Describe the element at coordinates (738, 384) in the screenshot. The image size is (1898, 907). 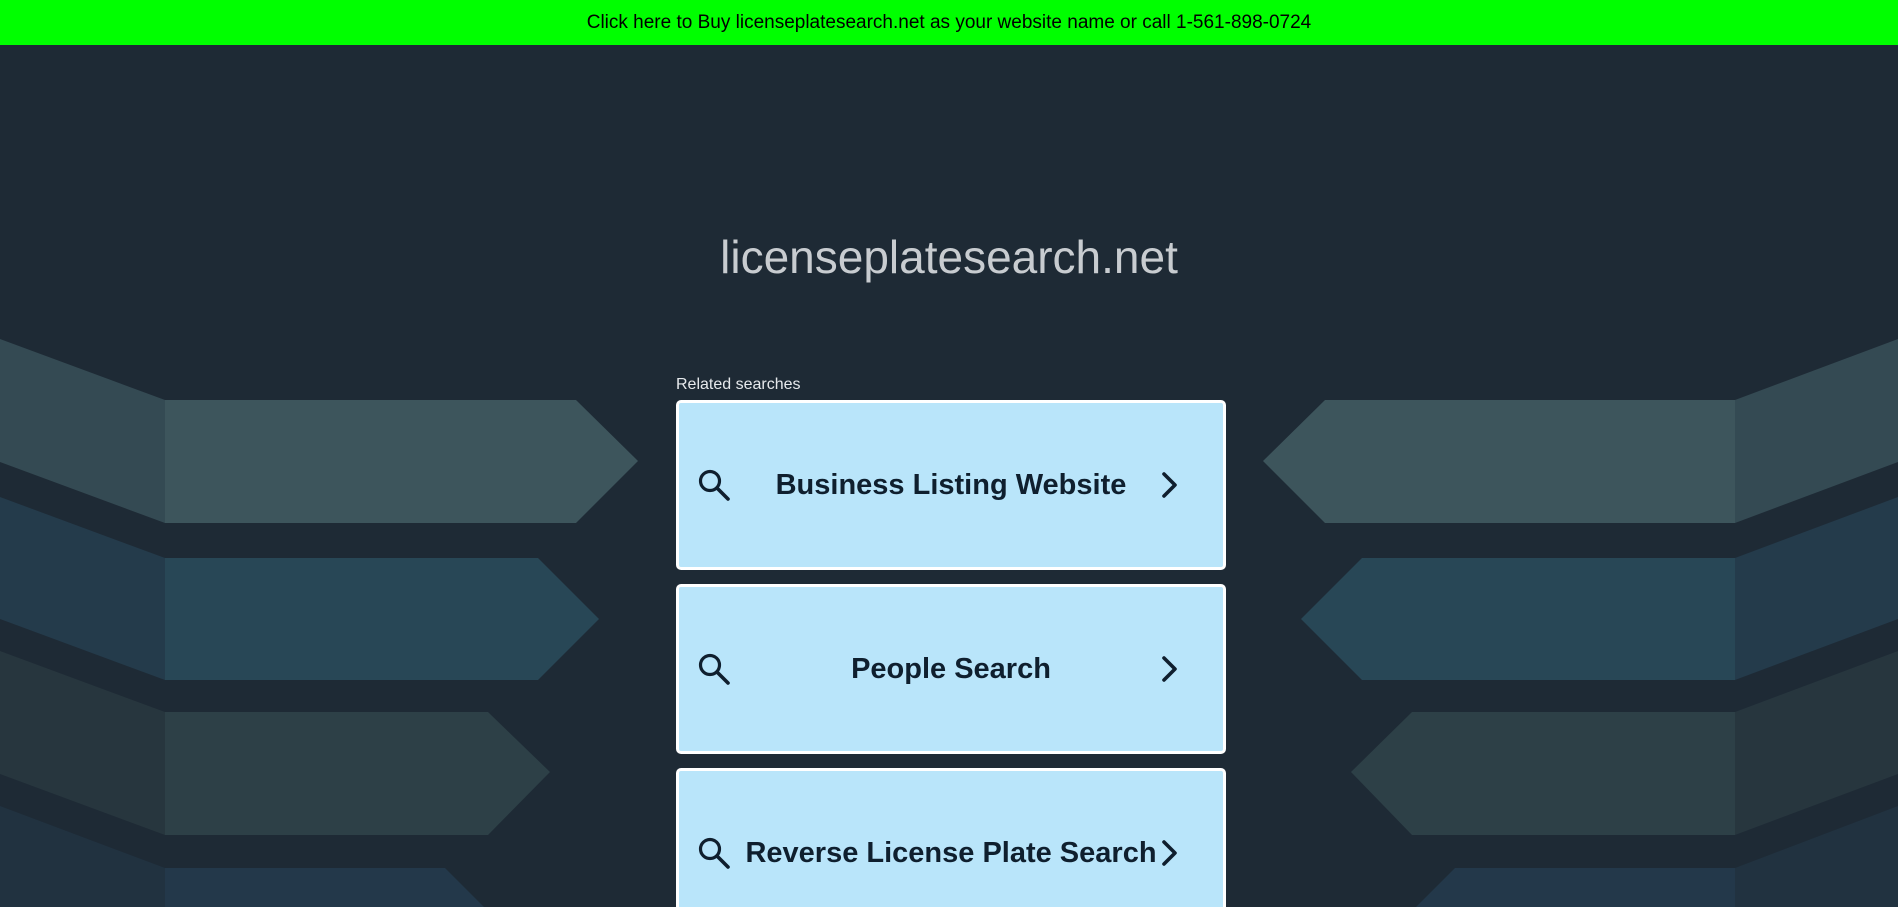
I see `related-searches-label: Related searches` at that location.